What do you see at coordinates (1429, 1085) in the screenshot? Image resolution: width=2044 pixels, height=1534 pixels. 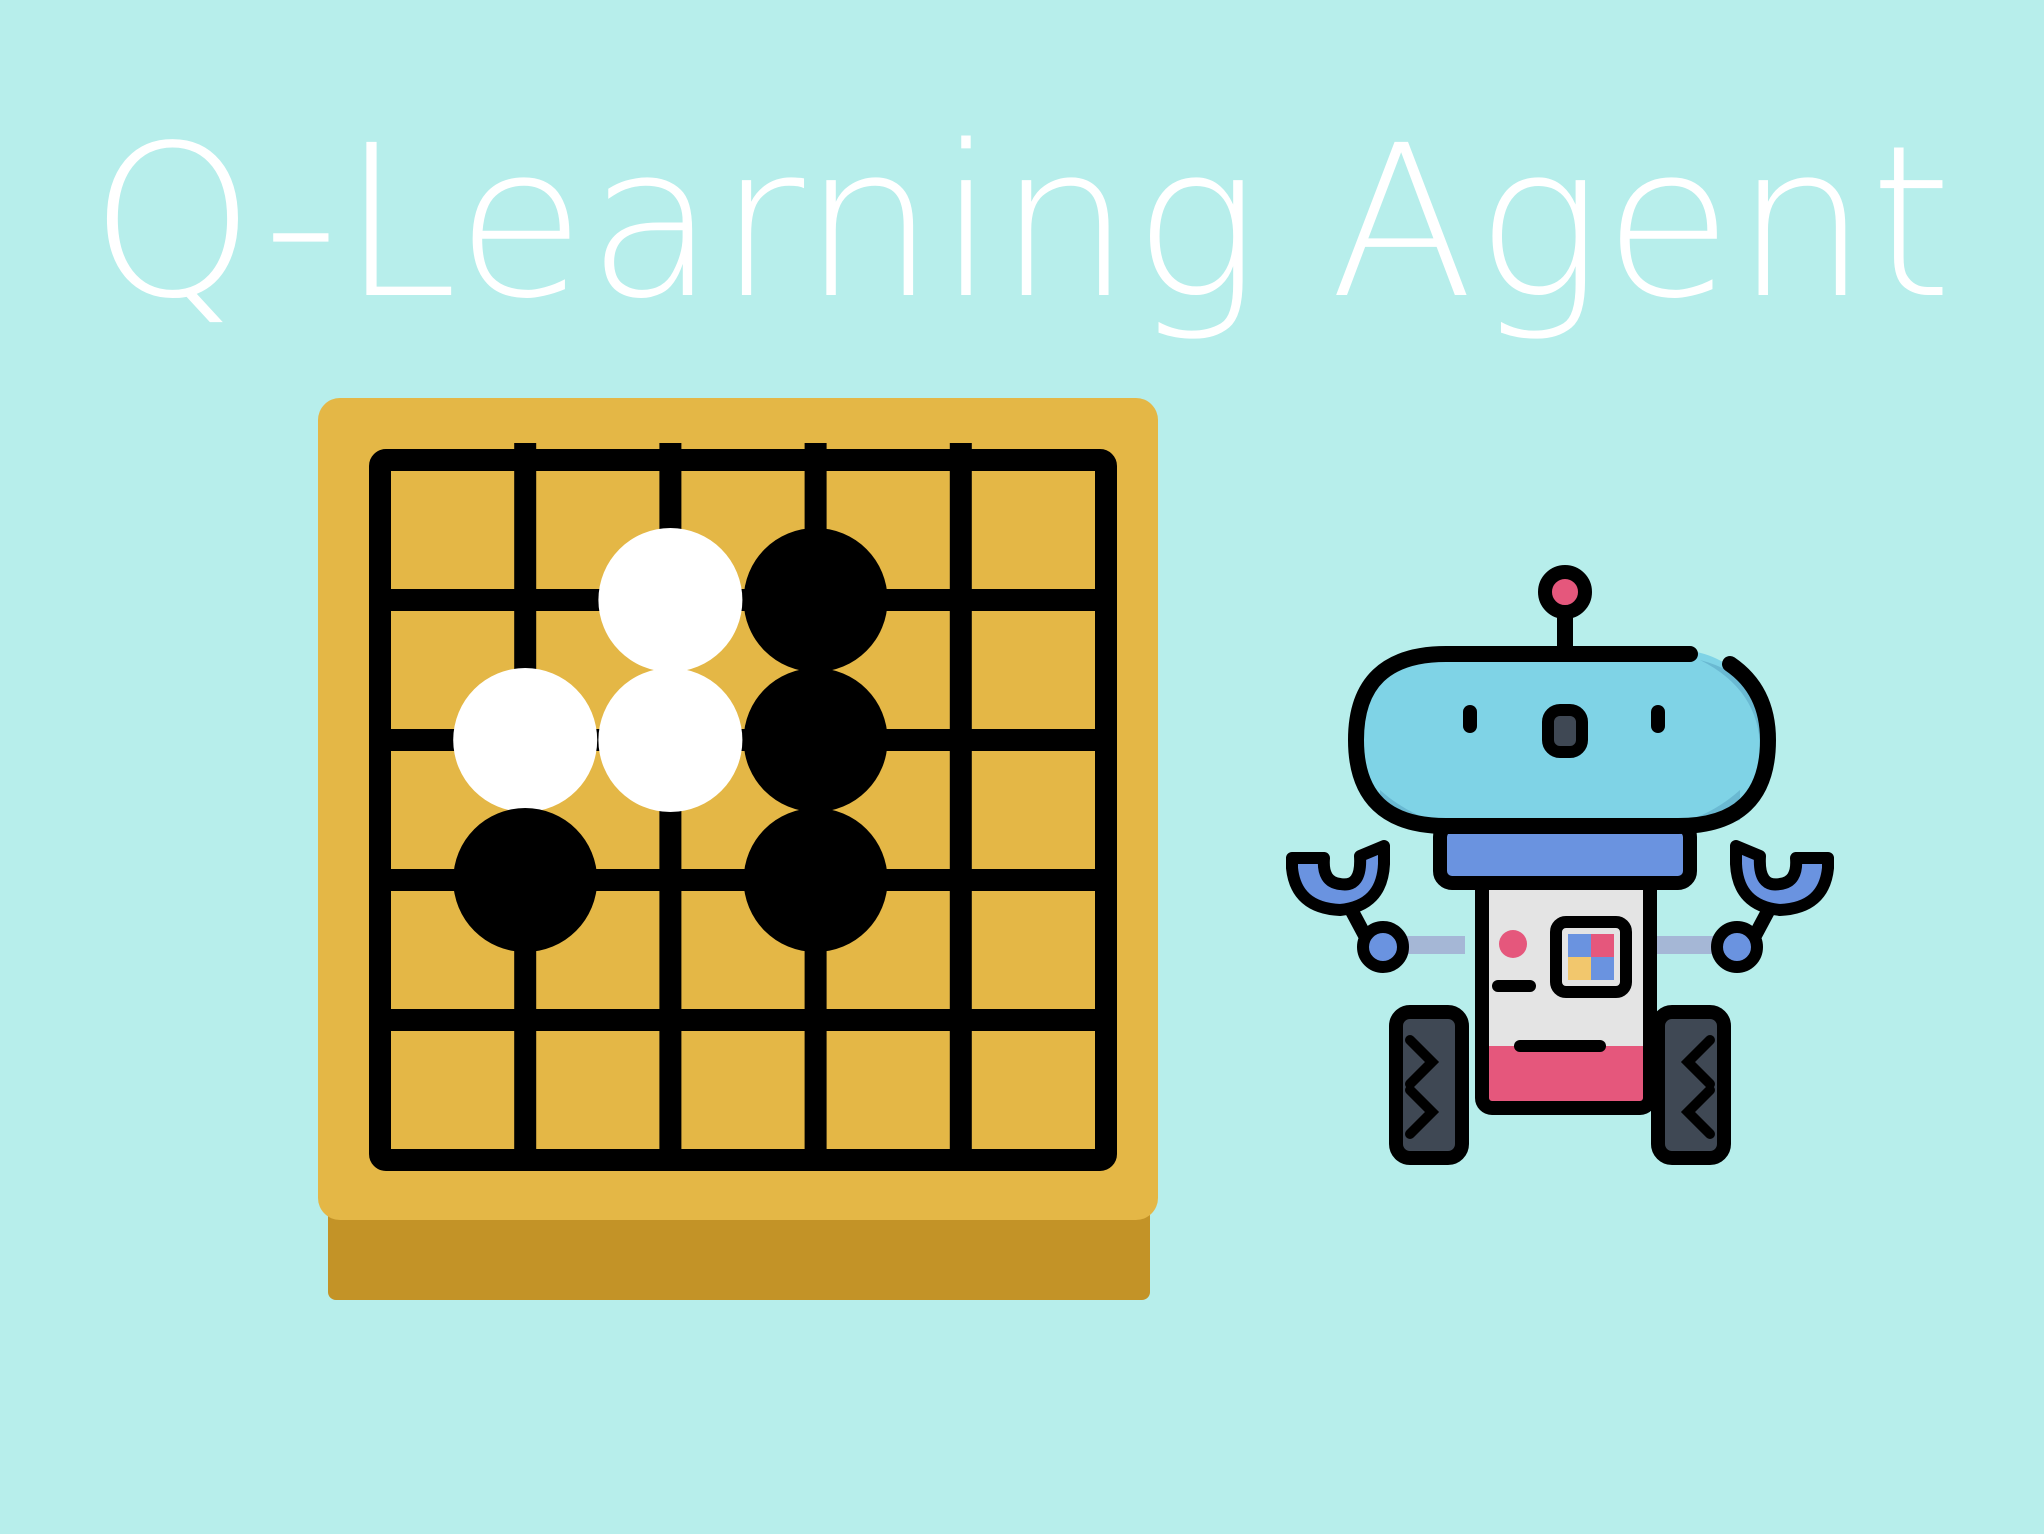 I see `robot-left-wheel` at bounding box center [1429, 1085].